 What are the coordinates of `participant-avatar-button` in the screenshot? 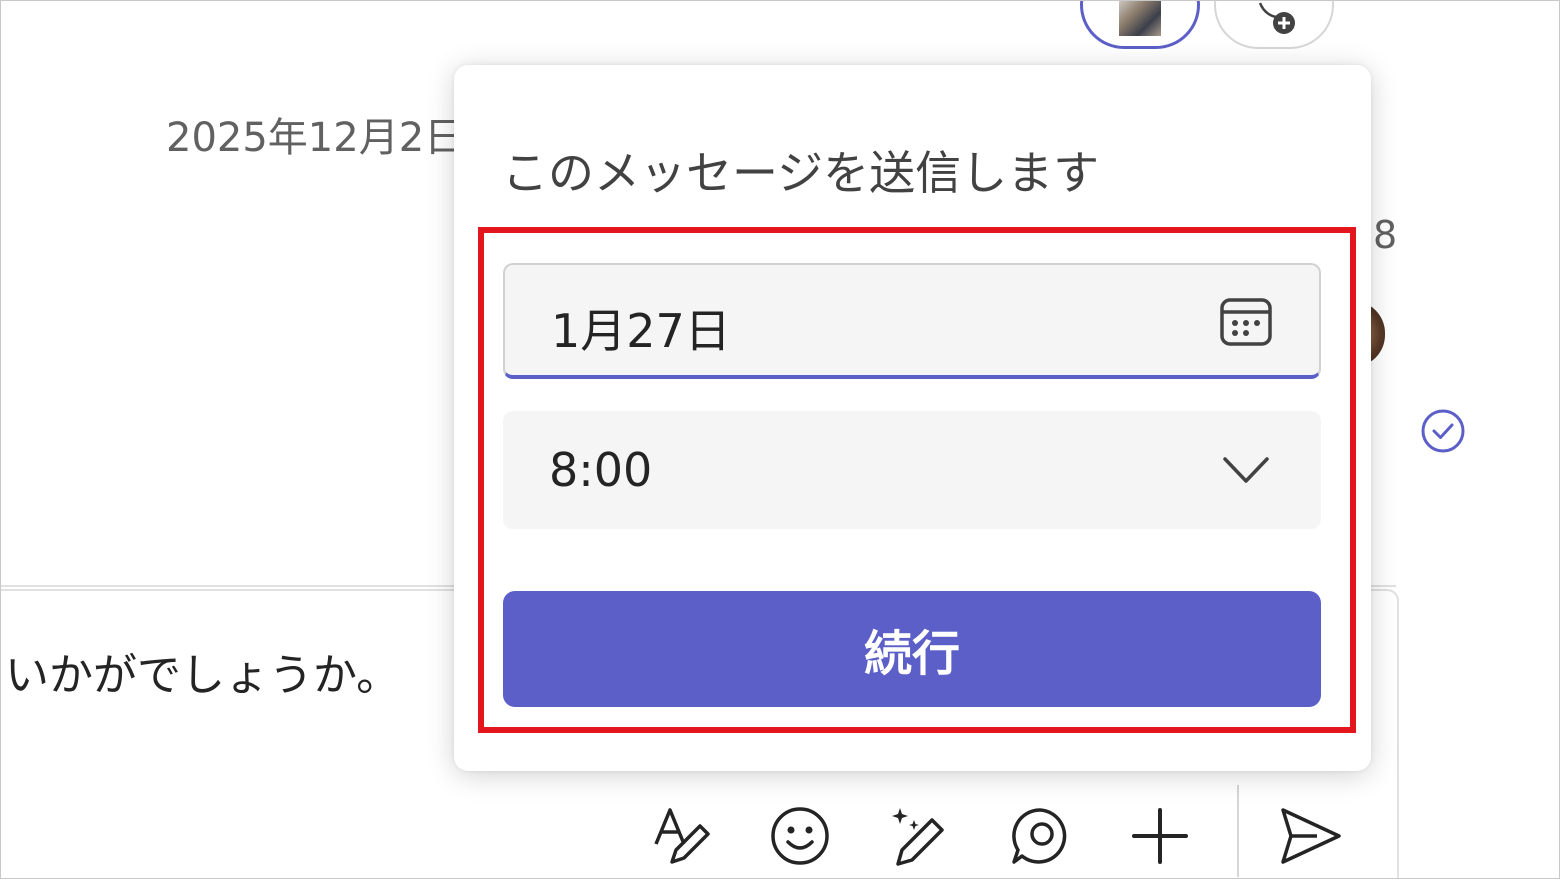 It's located at (1140, 25).